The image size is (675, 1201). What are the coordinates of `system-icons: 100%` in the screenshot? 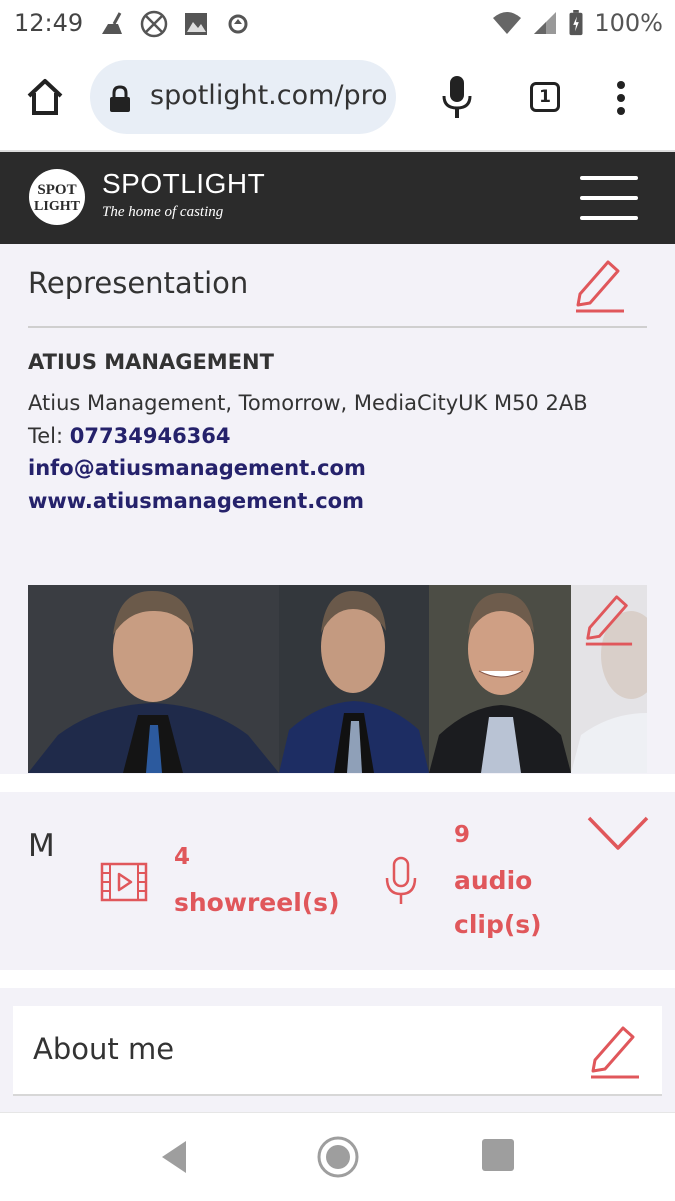 It's located at (577, 23).